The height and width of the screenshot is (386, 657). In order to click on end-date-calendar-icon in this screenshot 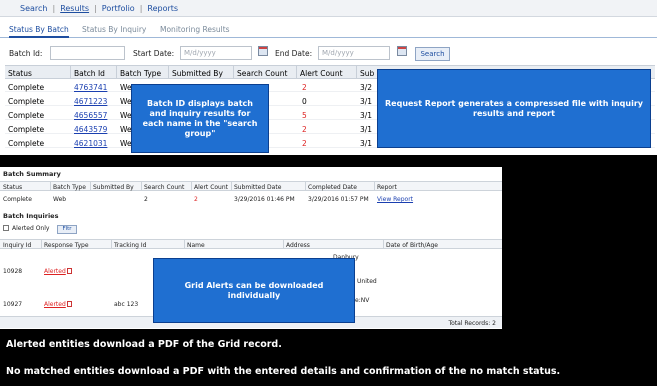, I will do `click(402, 51)`.